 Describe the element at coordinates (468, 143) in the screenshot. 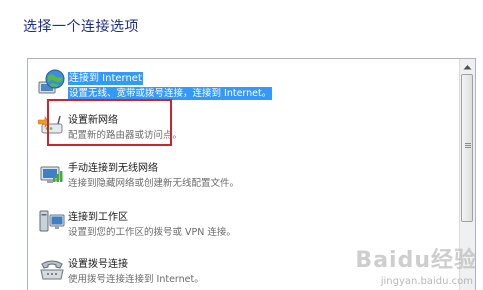

I see `scroll-grip-icon` at that location.